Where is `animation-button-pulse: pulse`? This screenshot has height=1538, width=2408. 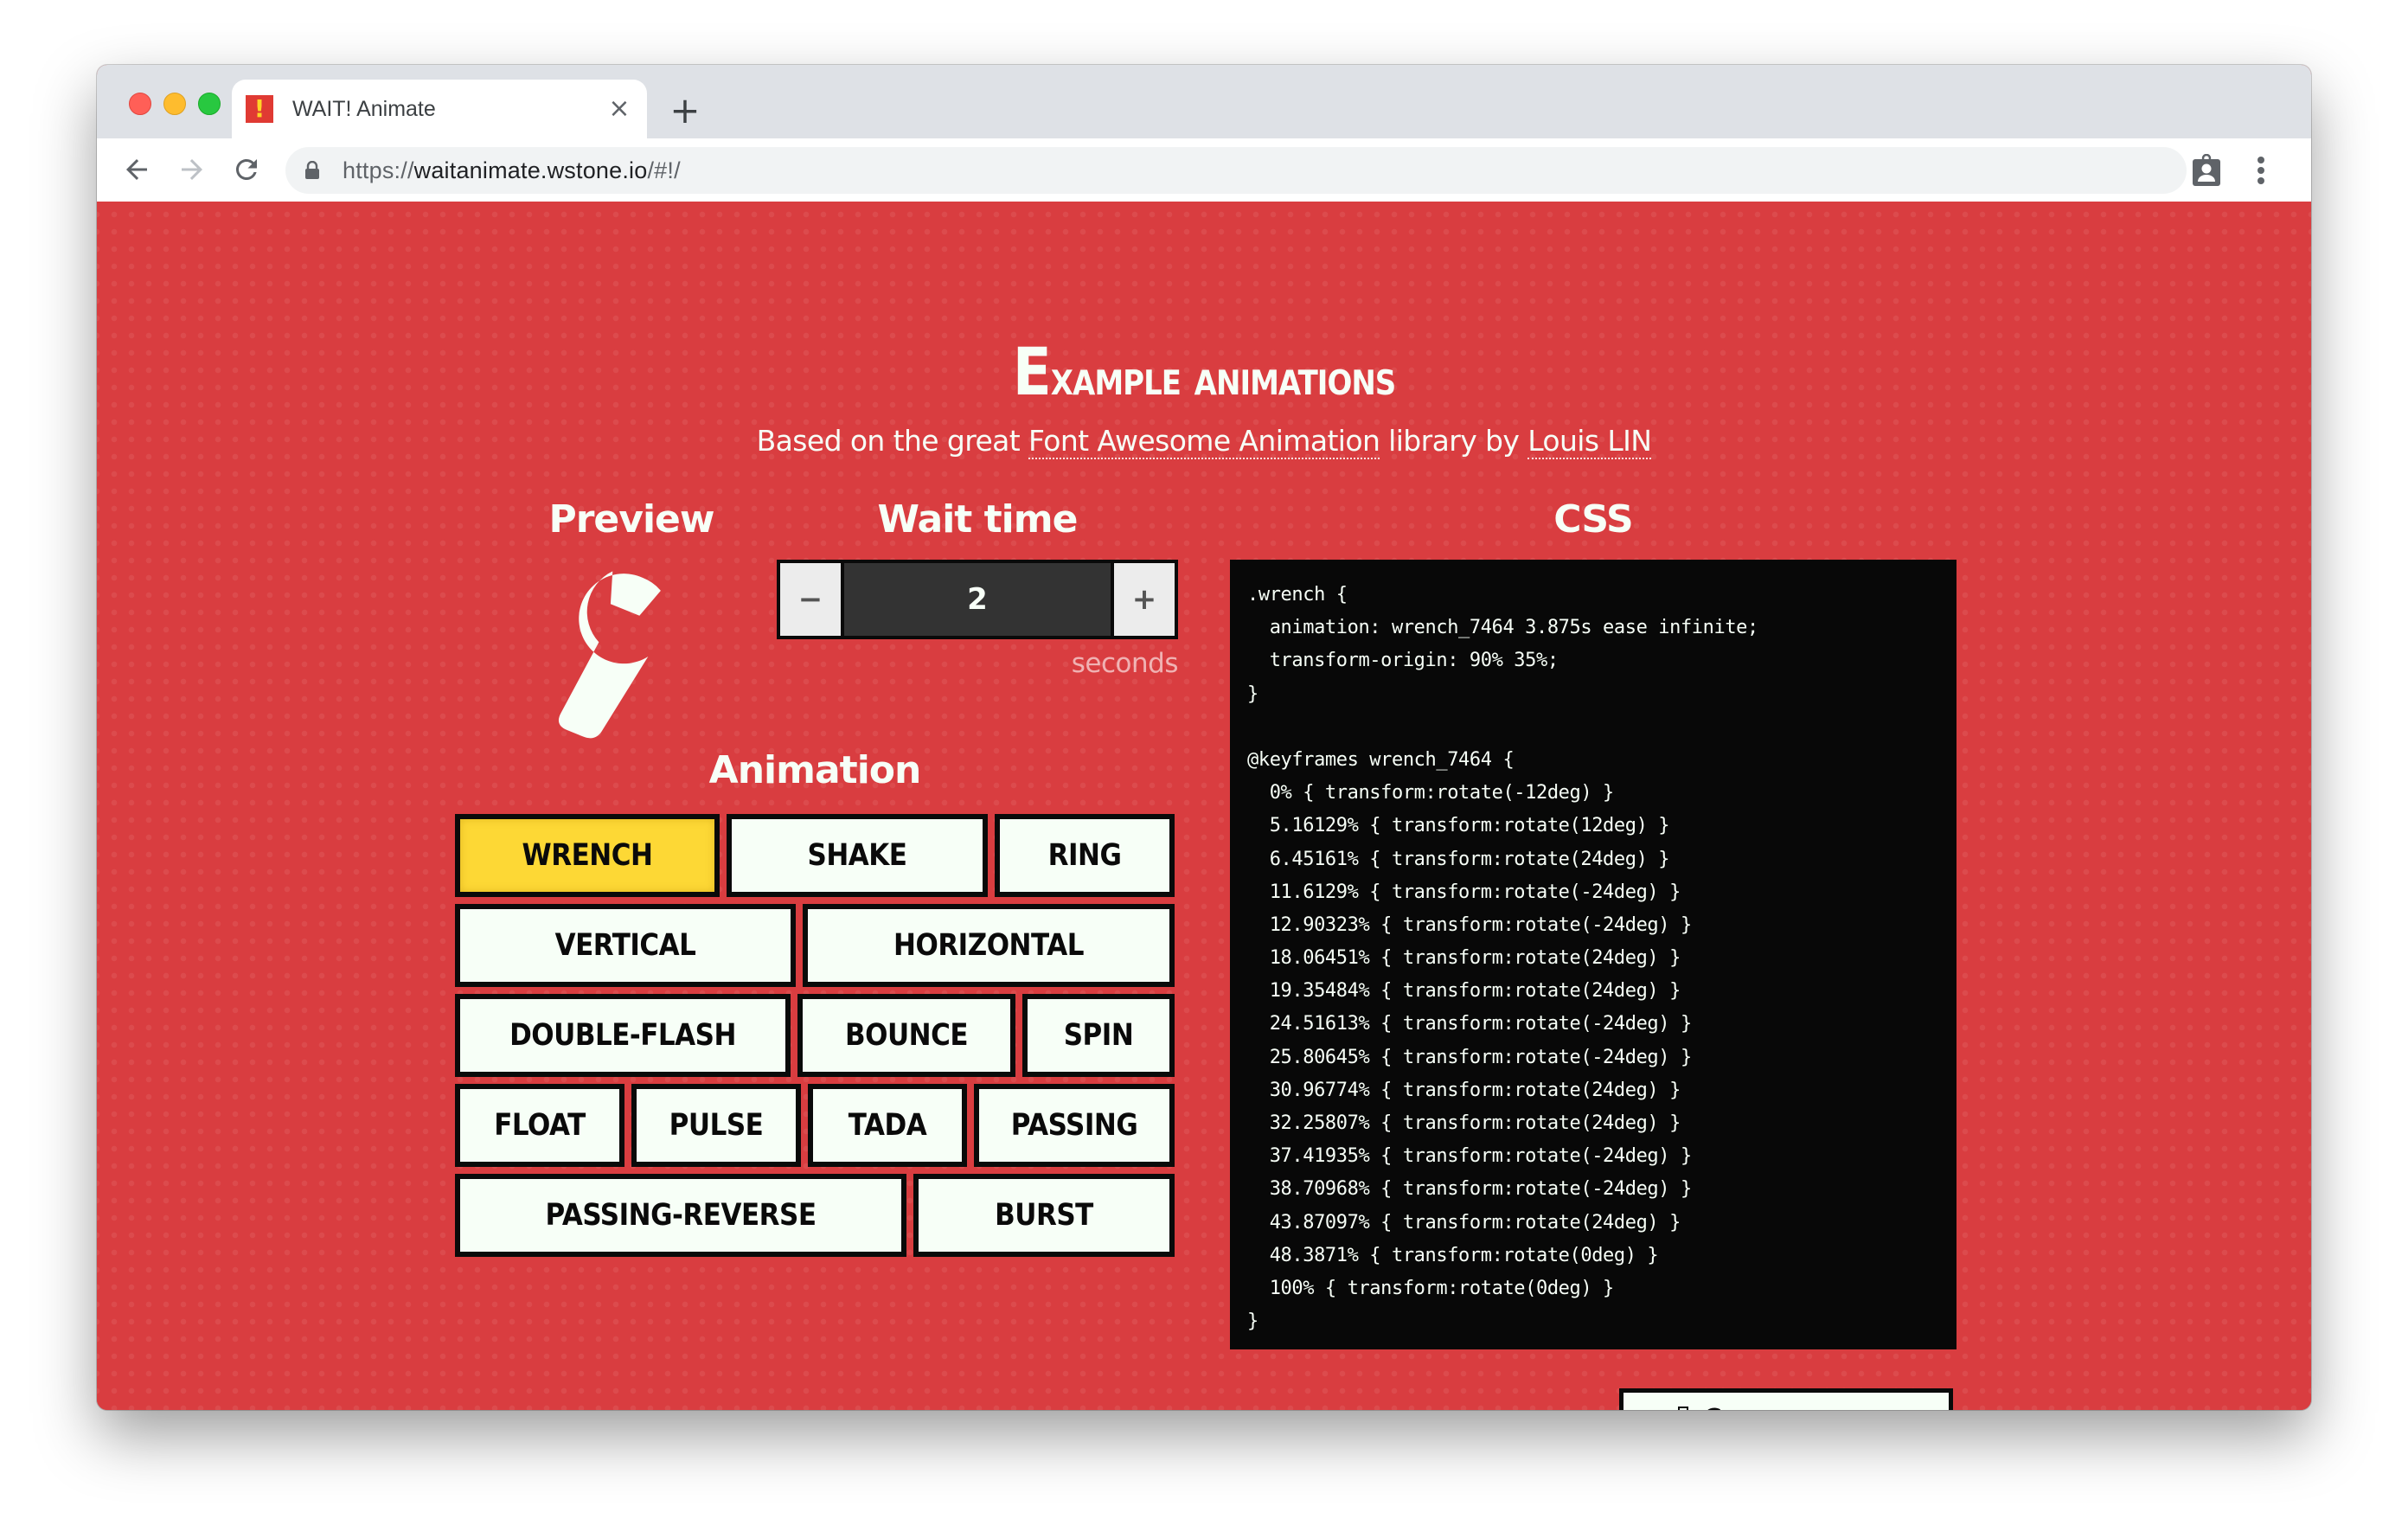
animation-button-pulse: pulse is located at coordinates (716, 1126).